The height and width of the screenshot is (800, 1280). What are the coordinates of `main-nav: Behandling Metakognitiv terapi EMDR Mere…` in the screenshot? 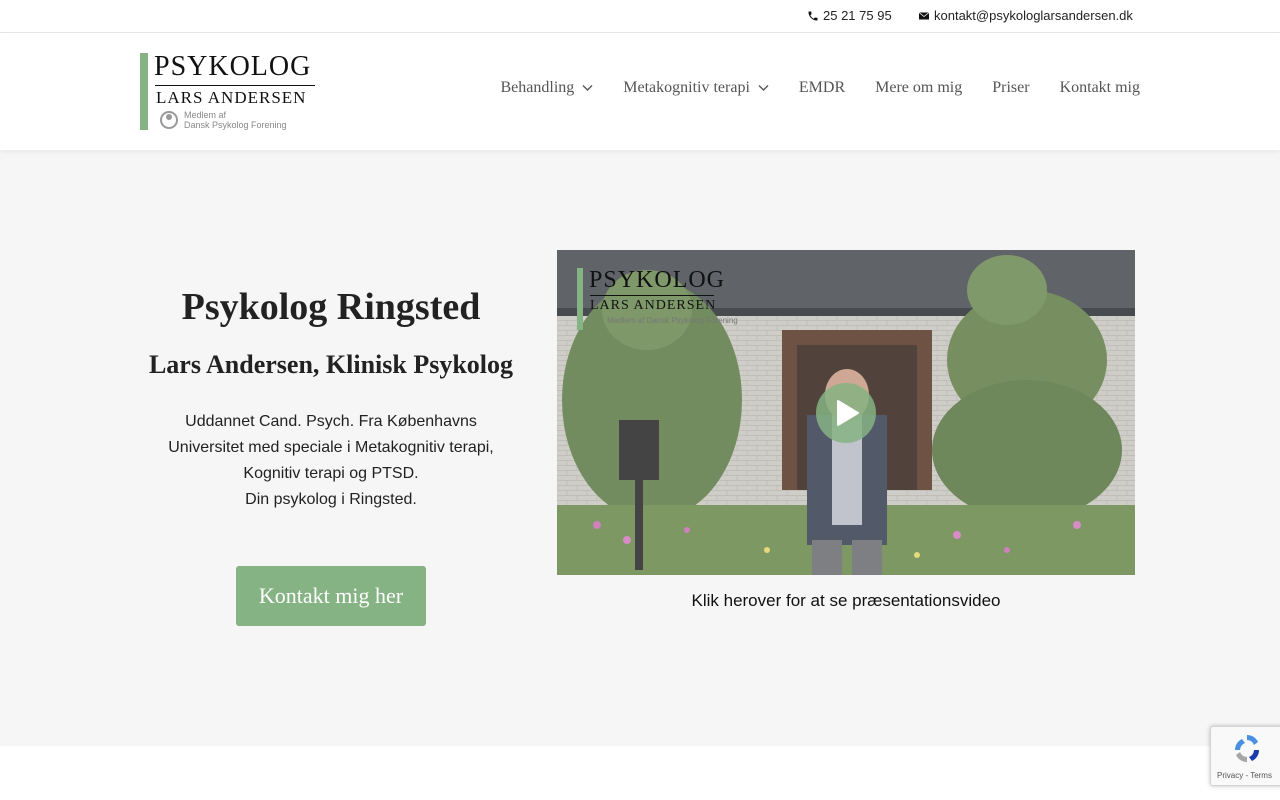 It's located at (821, 88).